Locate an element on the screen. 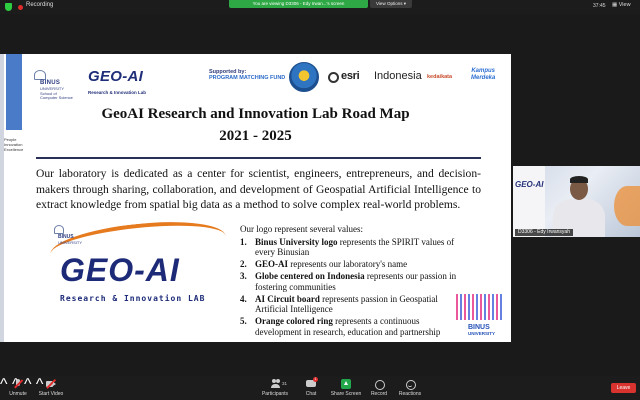  muted-microphone-icon is located at coordinates (18, 384).